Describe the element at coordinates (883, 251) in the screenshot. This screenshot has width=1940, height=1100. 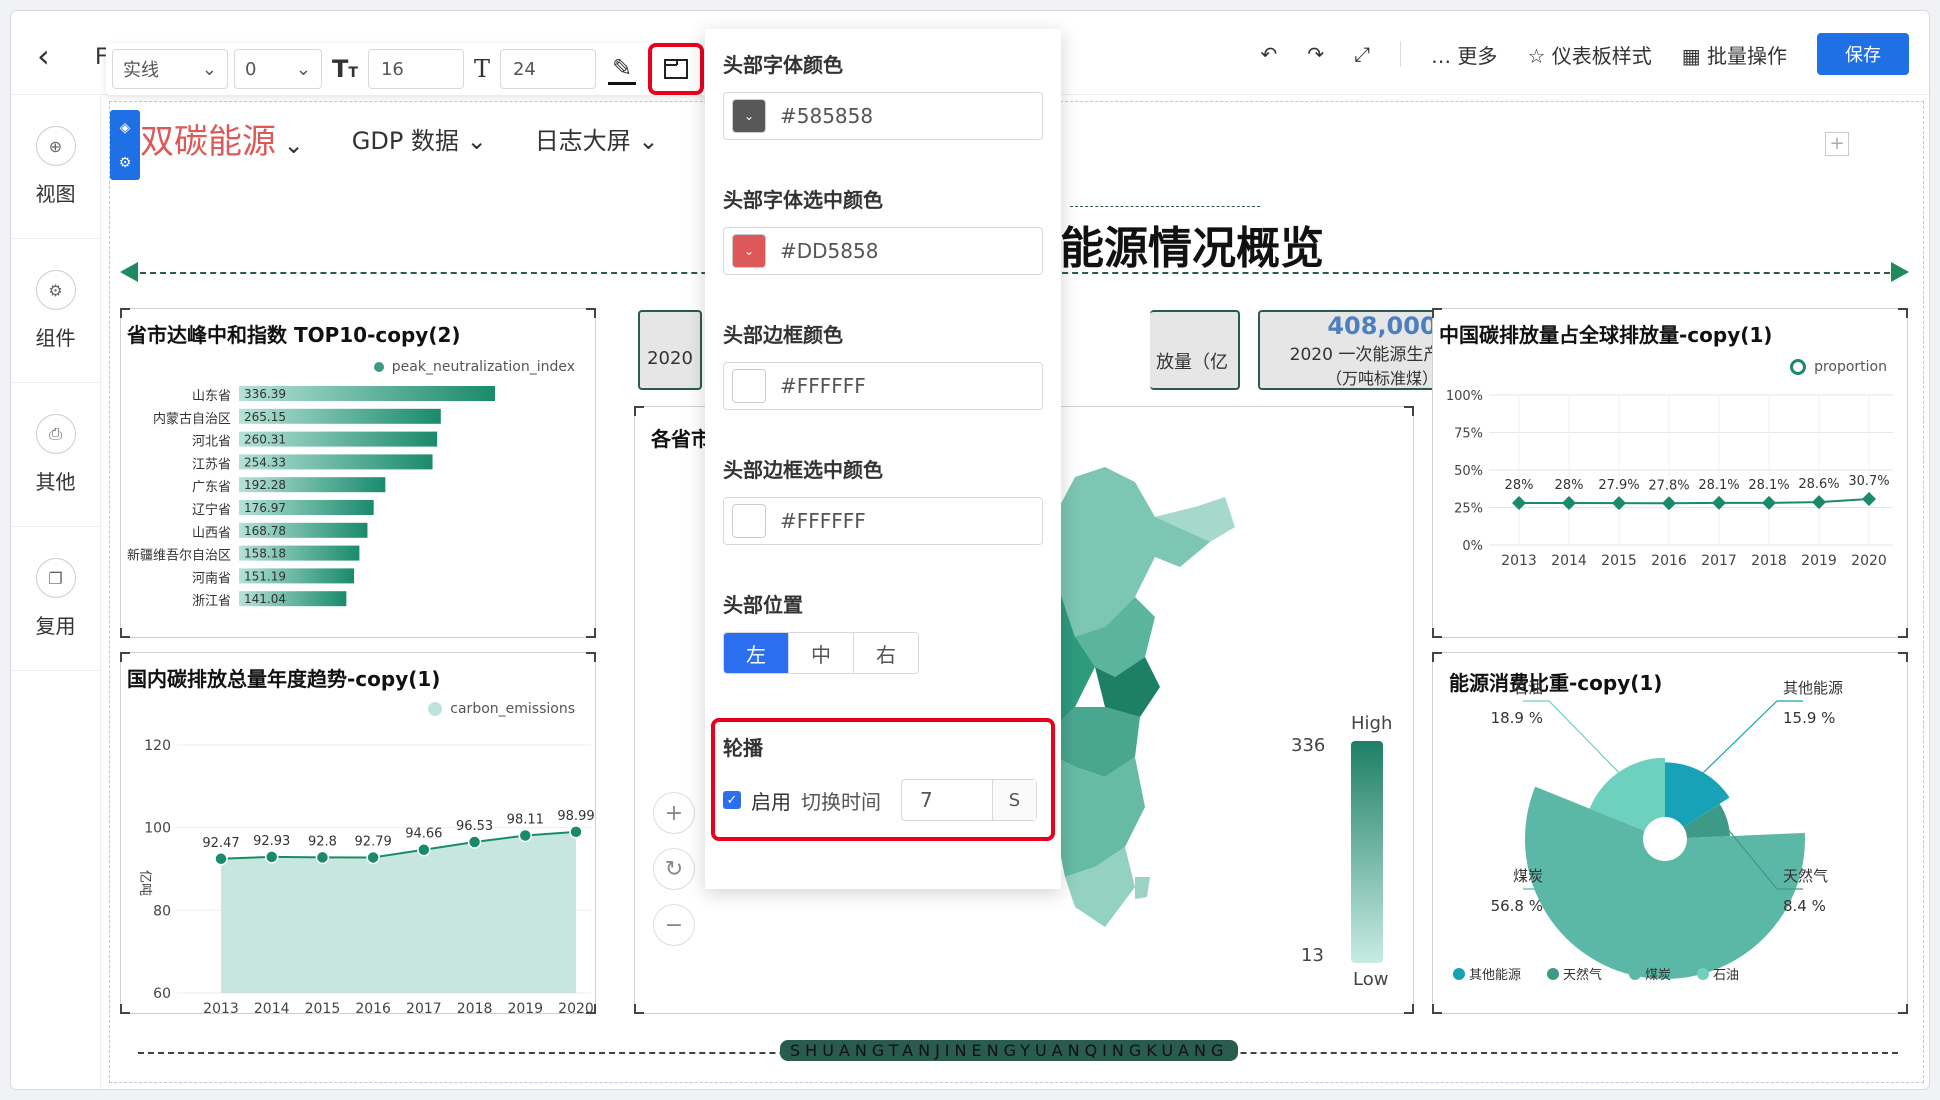
I see `header-font-selected-field: ⌄ #DD5858` at that location.